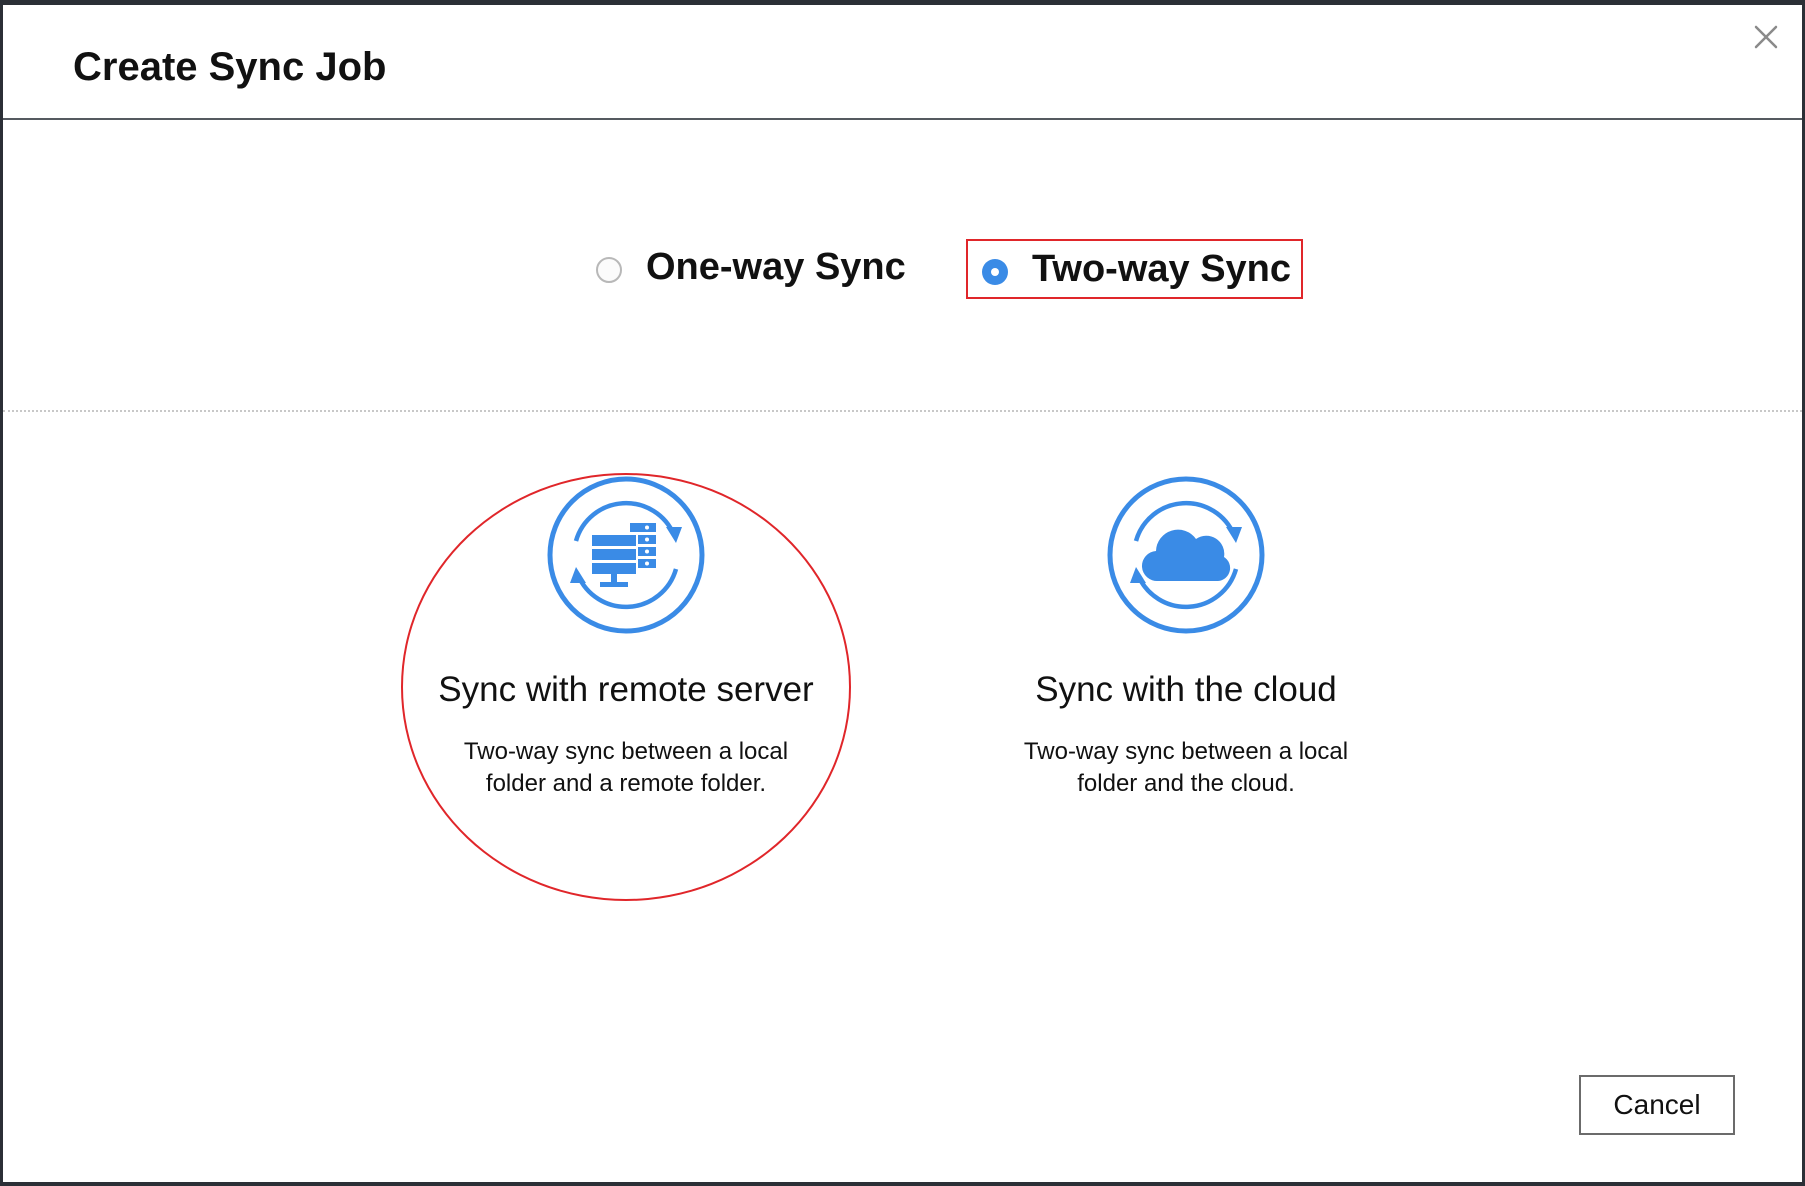 The height and width of the screenshot is (1186, 1805). I want to click on server-sync-icon, so click(626, 555).